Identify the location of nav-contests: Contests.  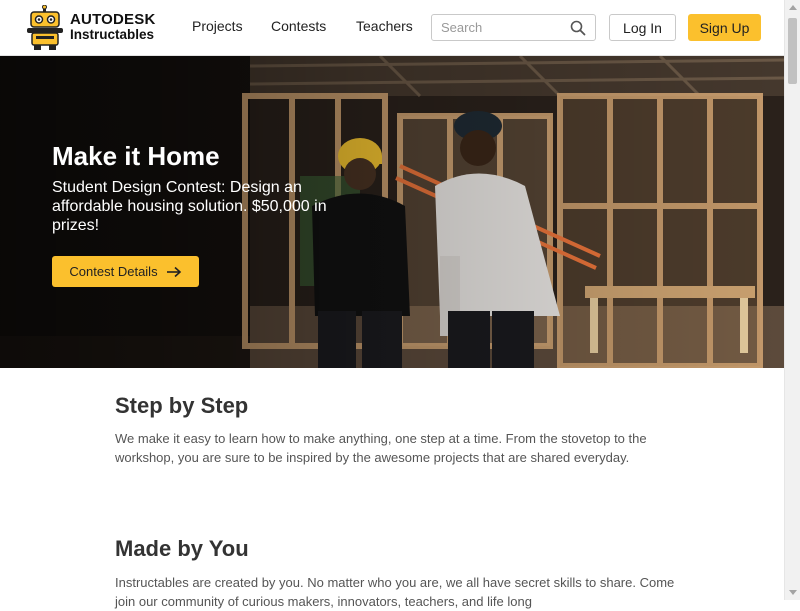
(298, 26).